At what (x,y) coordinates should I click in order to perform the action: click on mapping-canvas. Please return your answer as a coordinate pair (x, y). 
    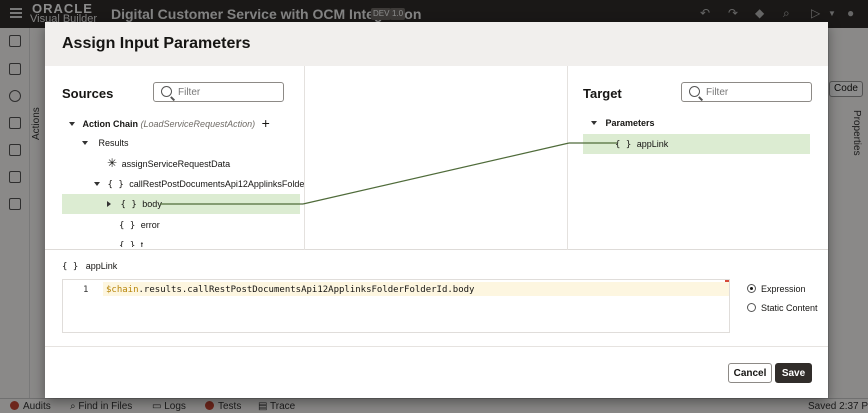
    Looking at the image, I should click on (437, 158).